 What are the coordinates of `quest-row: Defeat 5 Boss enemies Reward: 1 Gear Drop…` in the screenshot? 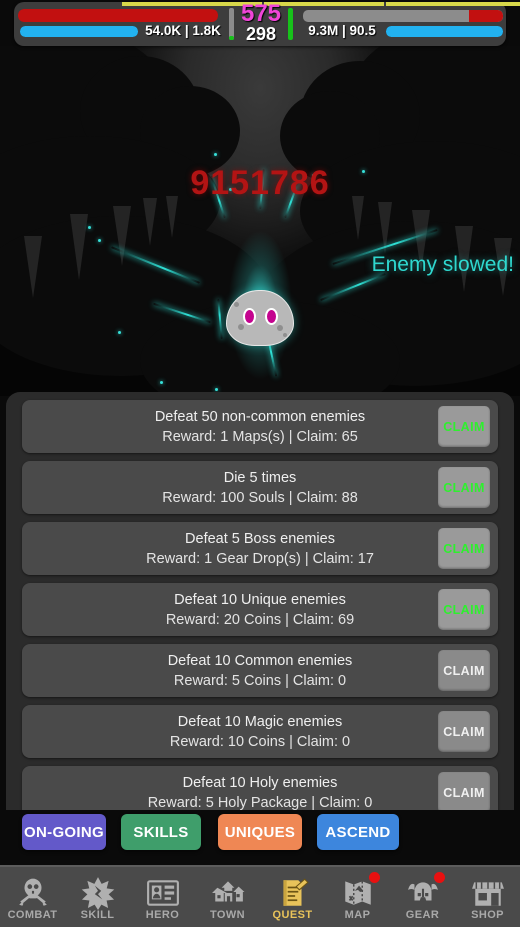 It's located at (260, 548).